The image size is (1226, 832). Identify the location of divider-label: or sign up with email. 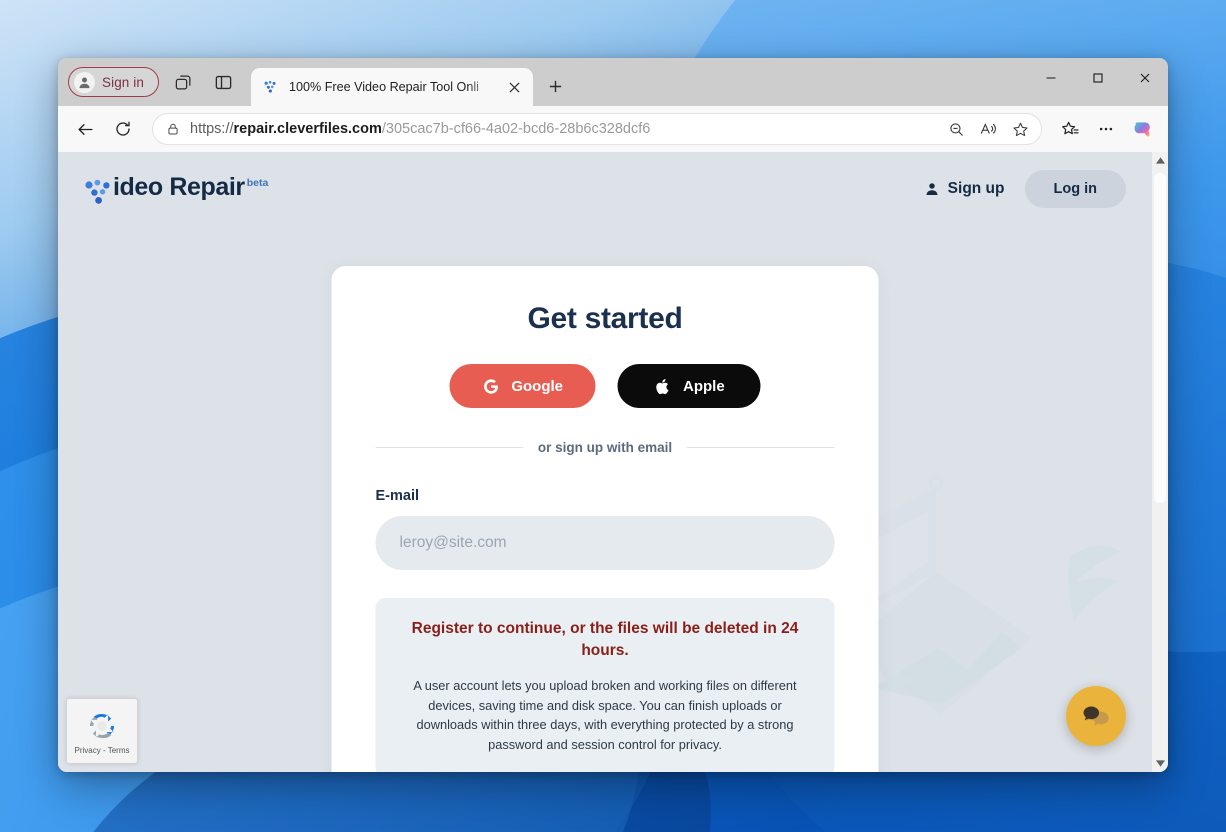
(605, 447).